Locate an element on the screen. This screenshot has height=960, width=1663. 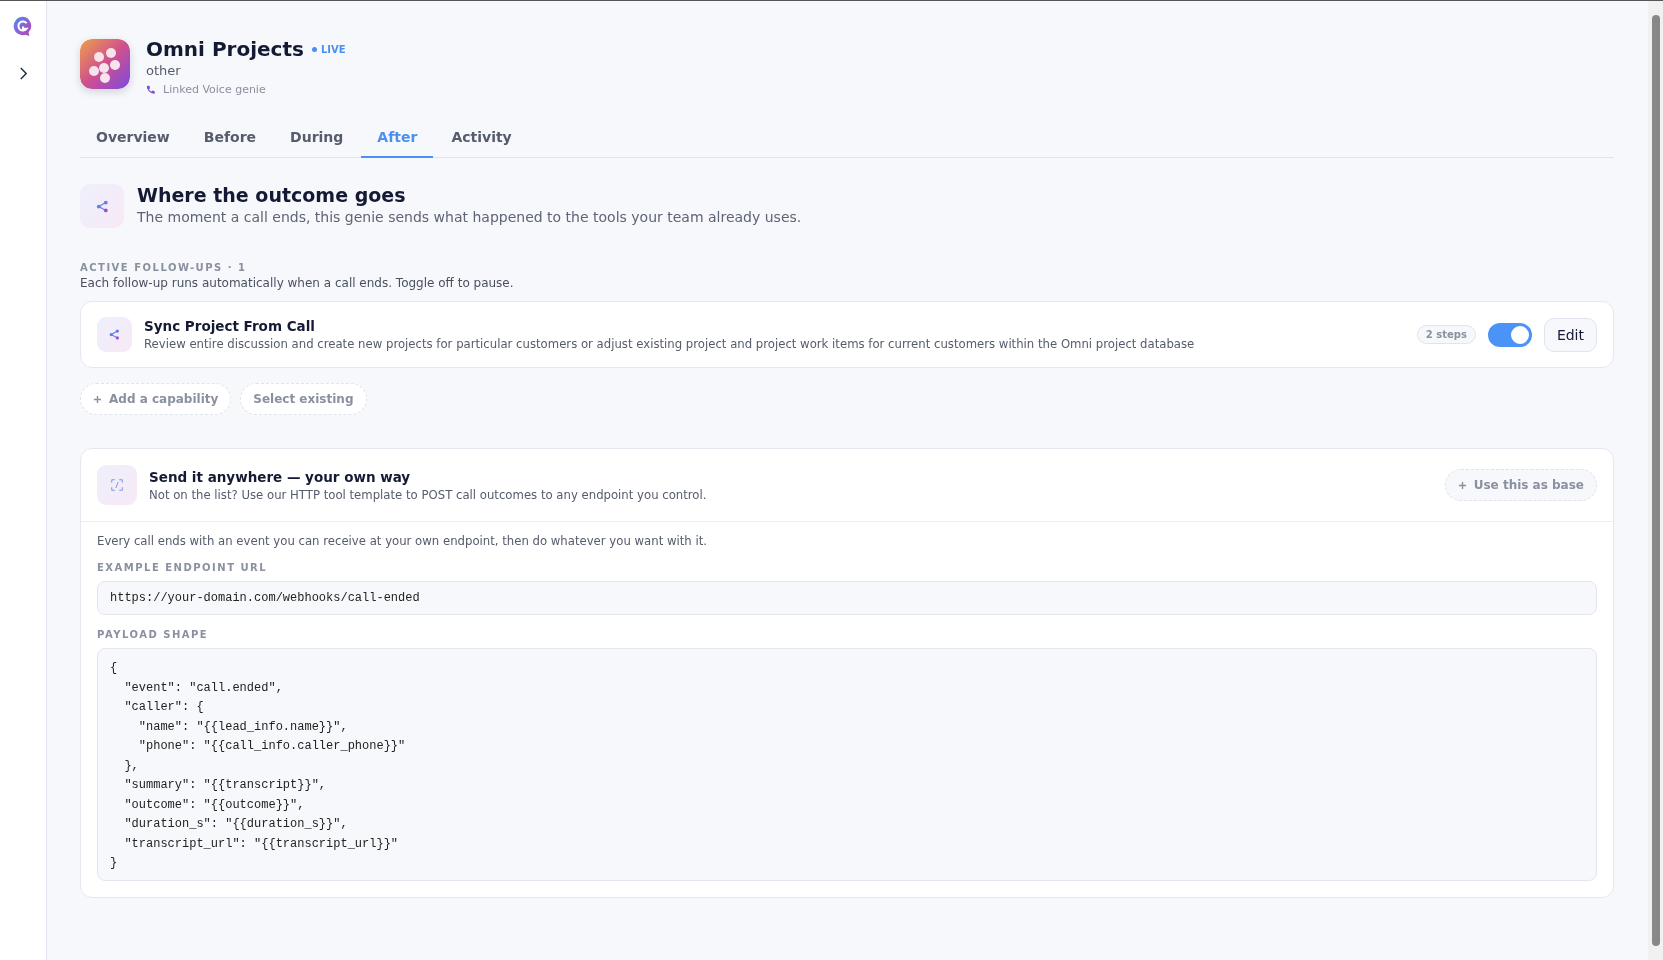
follow-up-description: Review entire discussion and create new projects for particular customers or adjust existing project and project work items for current customers within the Omni project database is located at coordinates (670, 344).